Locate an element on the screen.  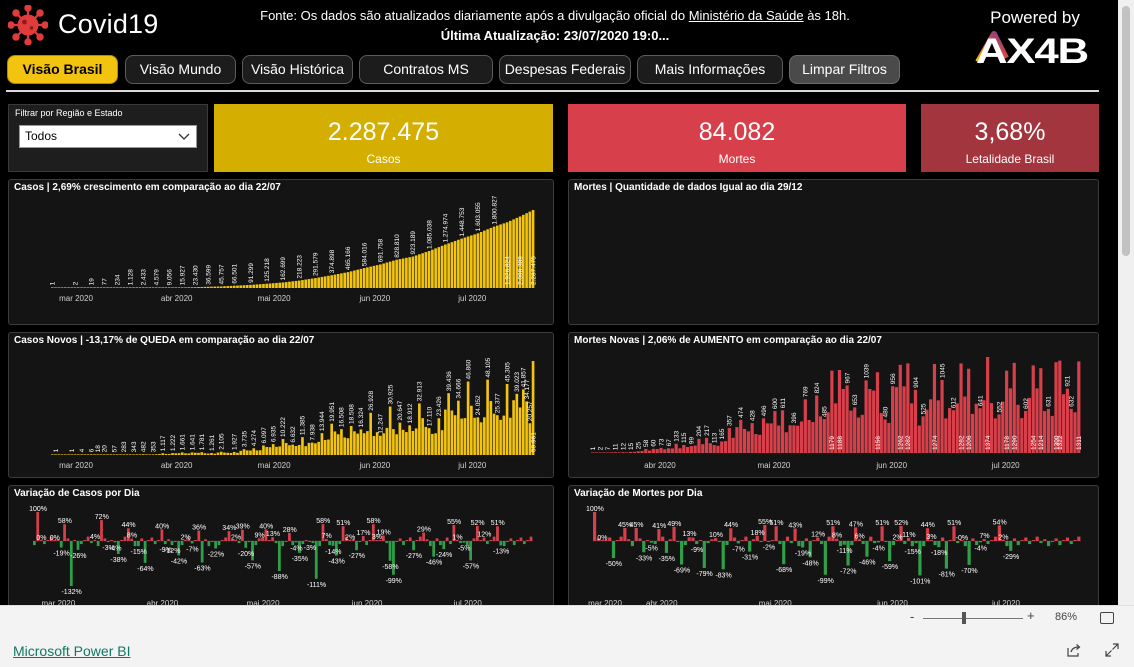
cases-label: Casos is located at coordinates (383, 159).